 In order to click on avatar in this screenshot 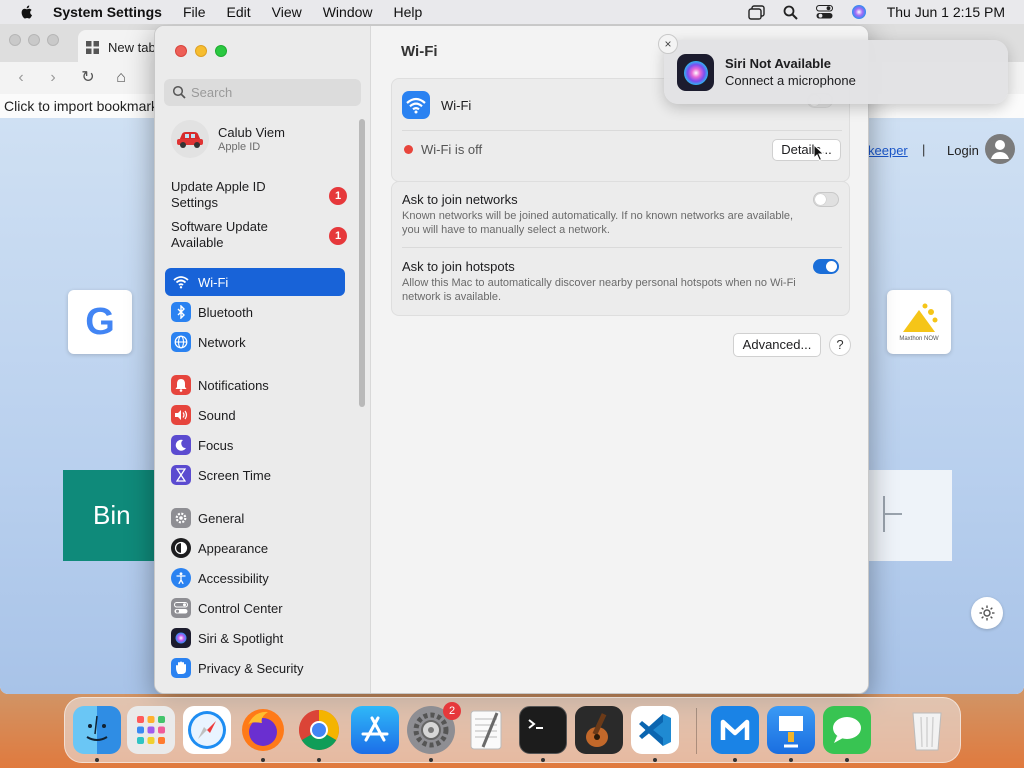, I will do `click(190, 139)`.